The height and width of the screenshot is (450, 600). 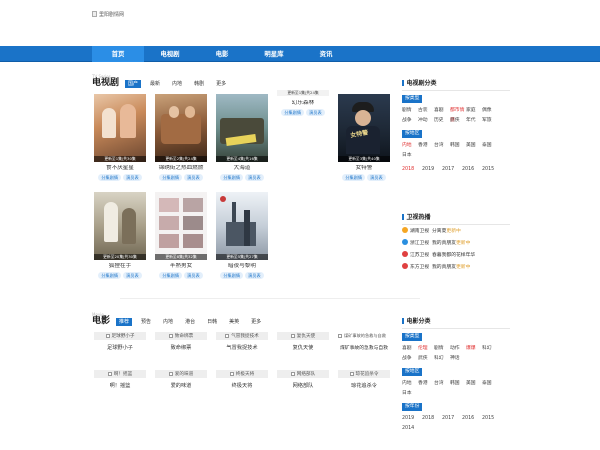 I want to click on tv-region-item: 韩国, so click(x=458, y=146).